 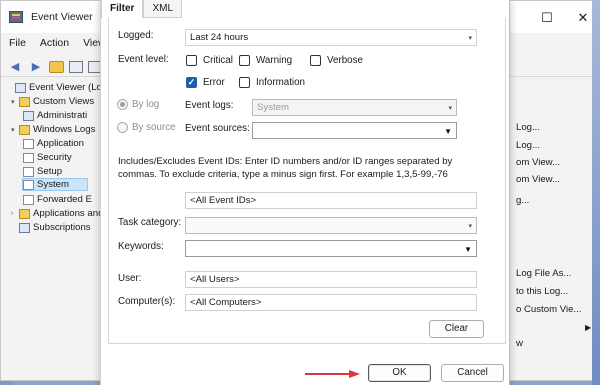 I want to click on filter-icon, so click(x=28, y=115).